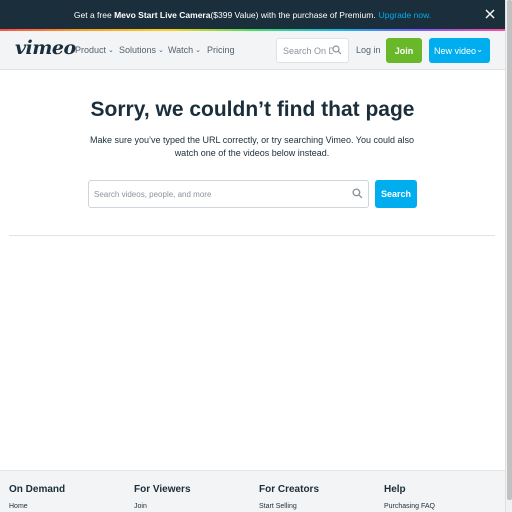 This screenshot has width=512, height=512. I want to click on vimeo-logo: vimeo, so click(45, 48).